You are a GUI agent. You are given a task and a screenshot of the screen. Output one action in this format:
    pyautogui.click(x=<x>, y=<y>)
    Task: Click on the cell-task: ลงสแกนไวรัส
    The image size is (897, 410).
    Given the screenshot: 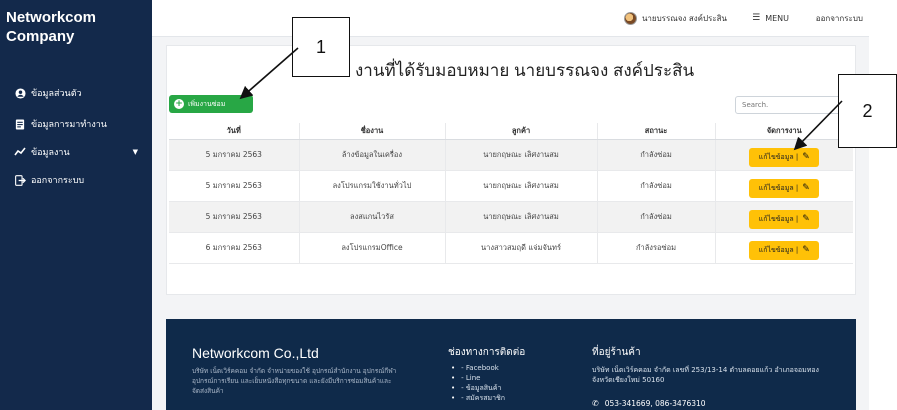 What is the action you would take?
    pyautogui.click(x=372, y=217)
    